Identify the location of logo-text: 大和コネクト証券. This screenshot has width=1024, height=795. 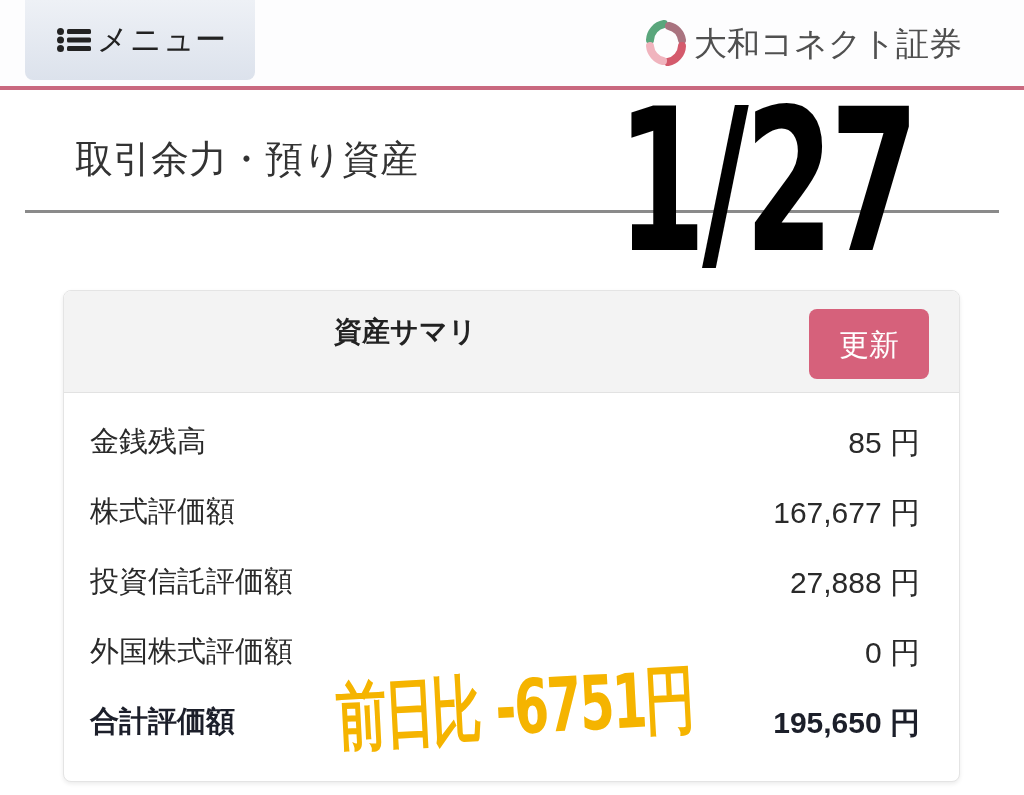
(828, 43).